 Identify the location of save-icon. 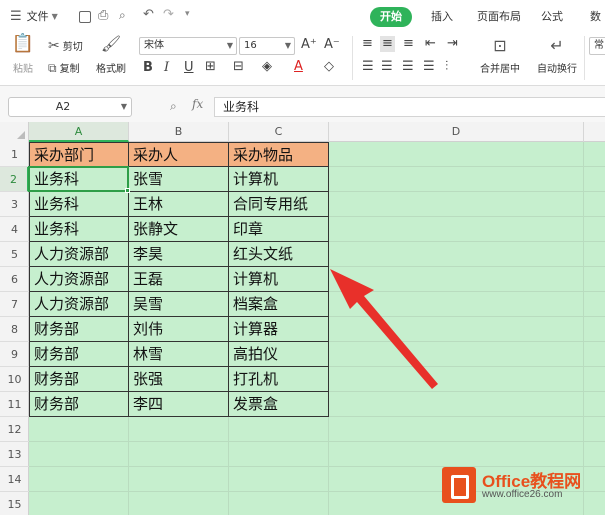
(85, 17).